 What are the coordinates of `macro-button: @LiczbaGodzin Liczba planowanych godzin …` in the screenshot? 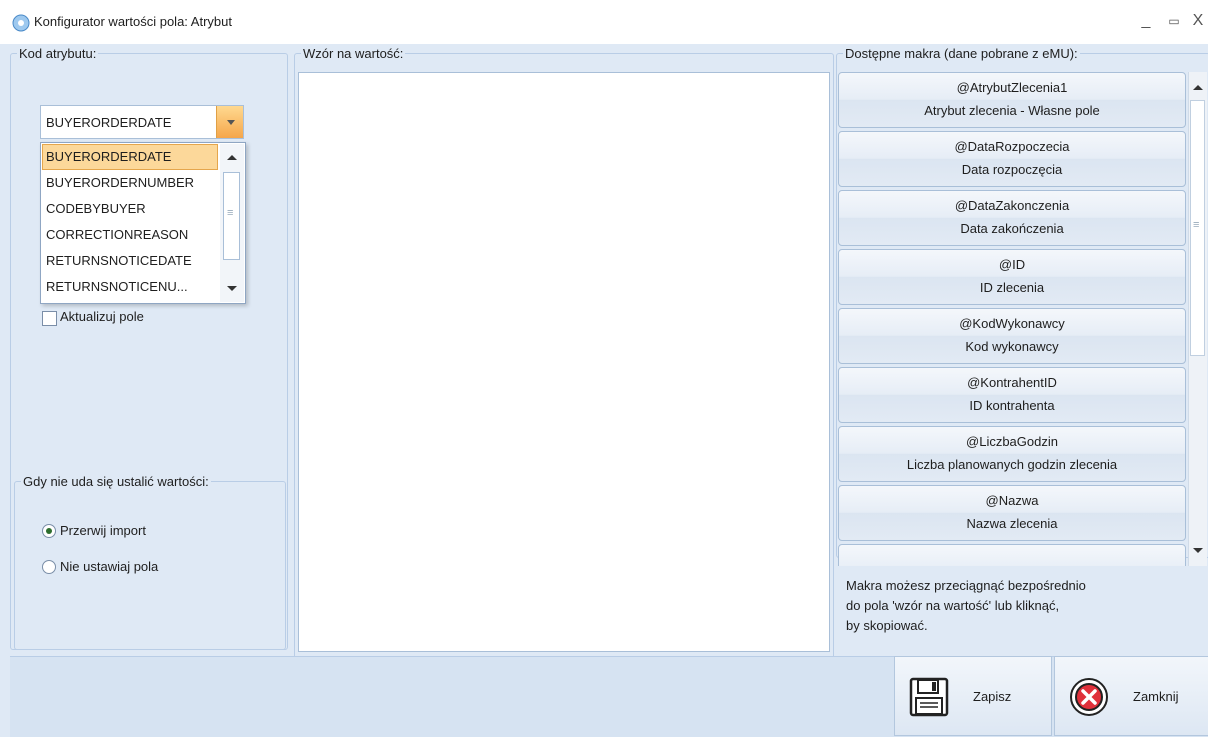 It's located at (1012, 454).